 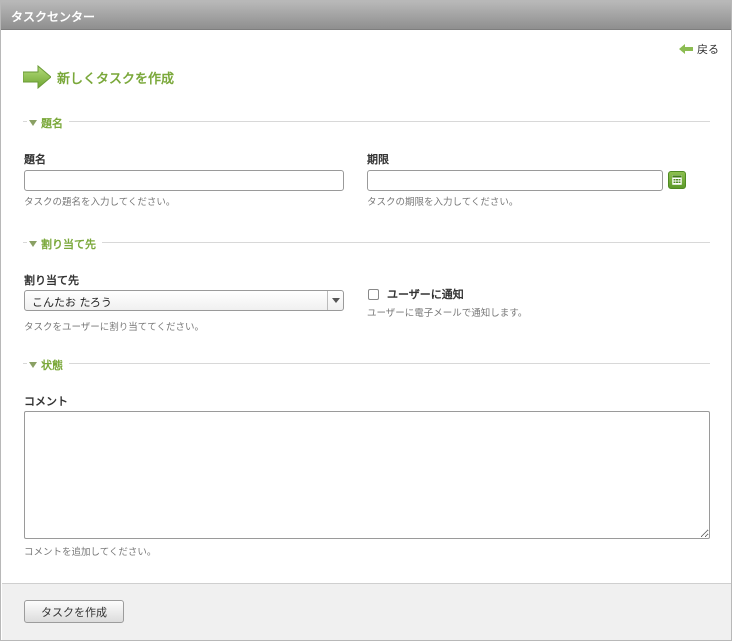 What do you see at coordinates (366, 365) in the screenshot?
I see `section-status: 状態` at bounding box center [366, 365].